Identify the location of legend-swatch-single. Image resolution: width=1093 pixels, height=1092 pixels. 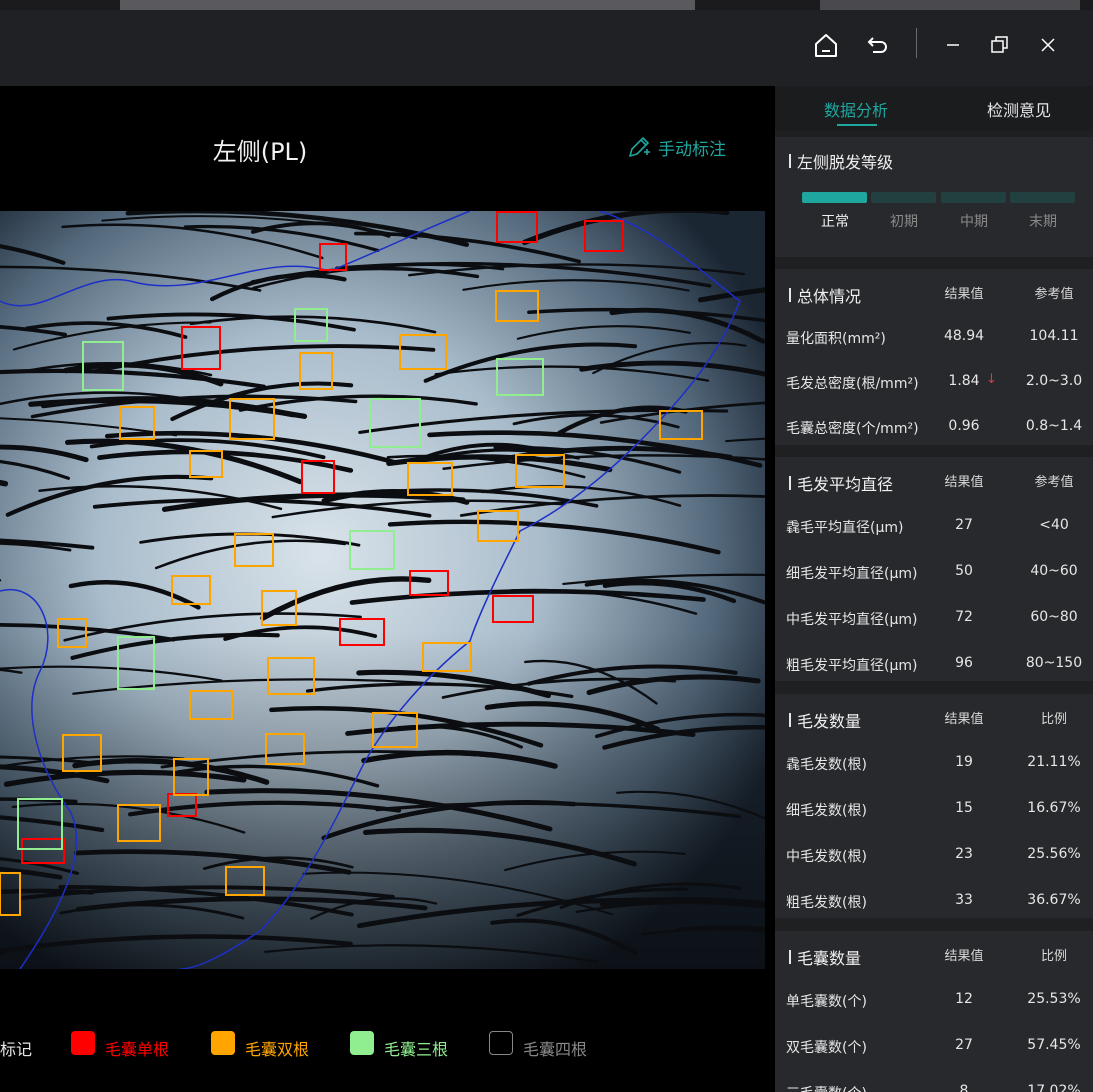
(83, 1043).